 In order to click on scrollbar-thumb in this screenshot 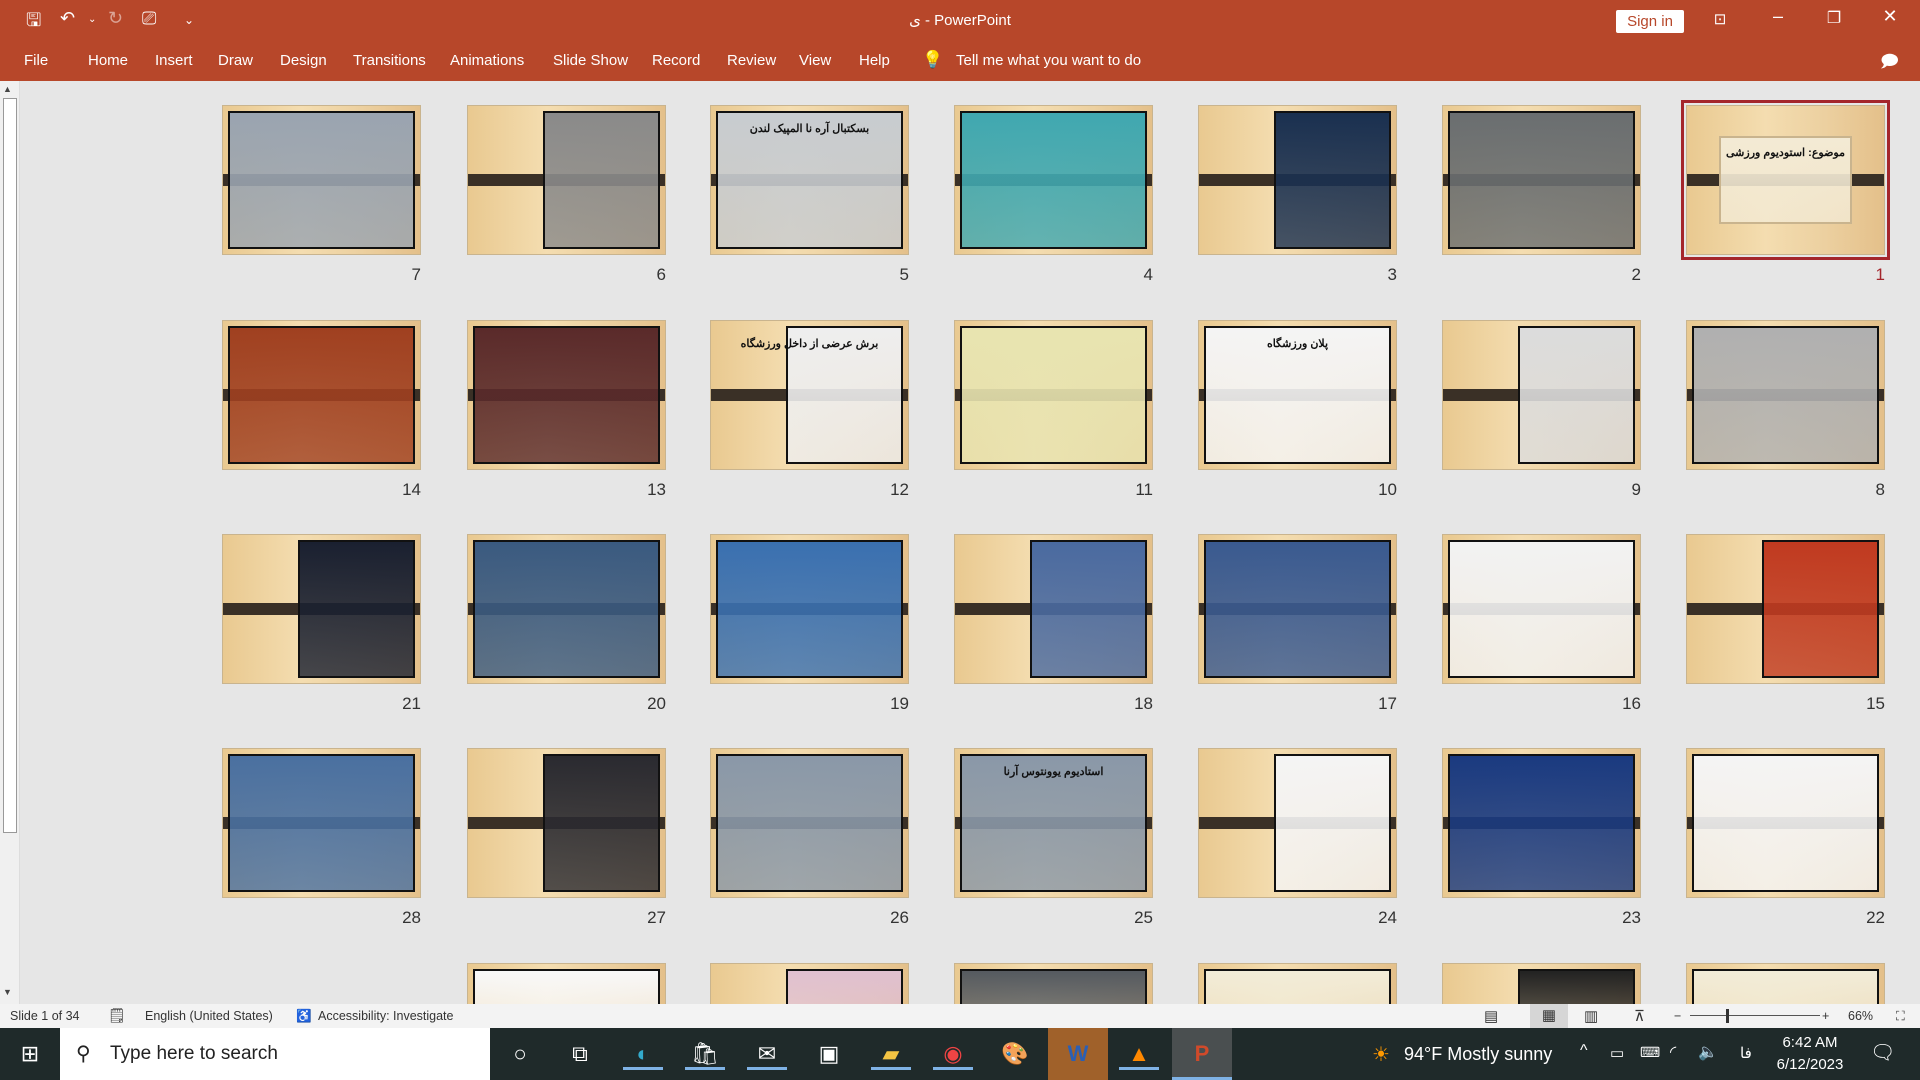, I will do `click(10, 465)`.